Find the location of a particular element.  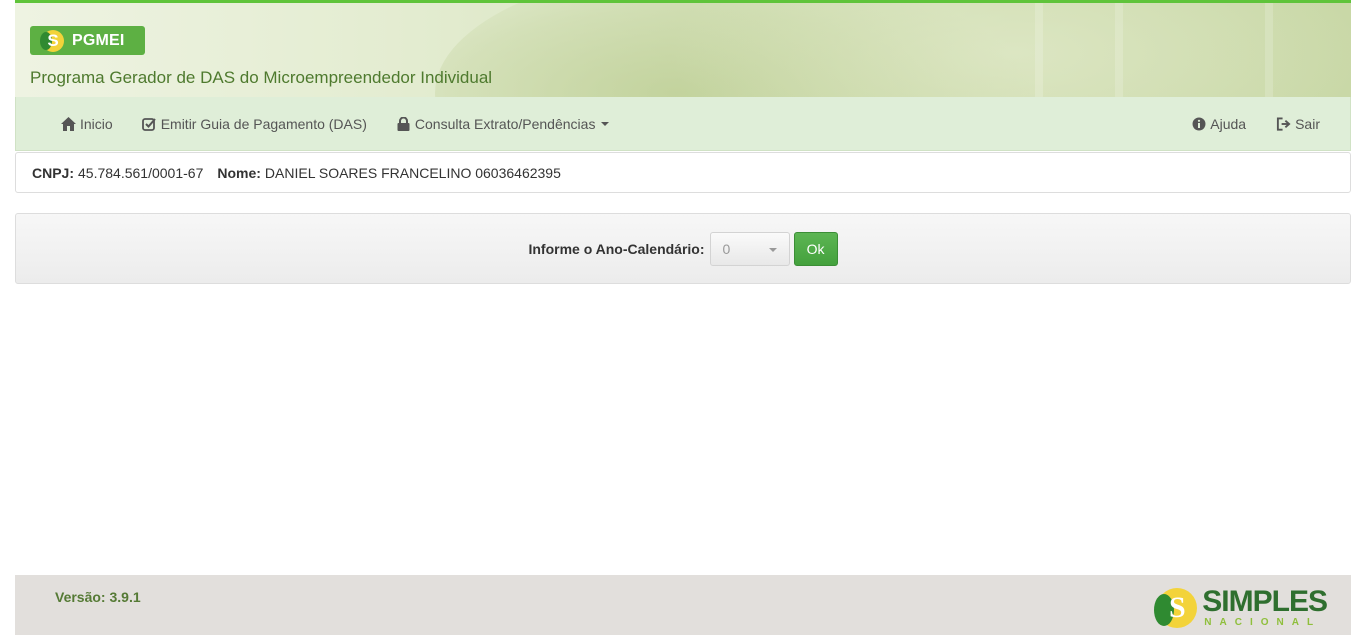

nav-label: Consulta Extrato/Pendências is located at coordinates (505, 123).